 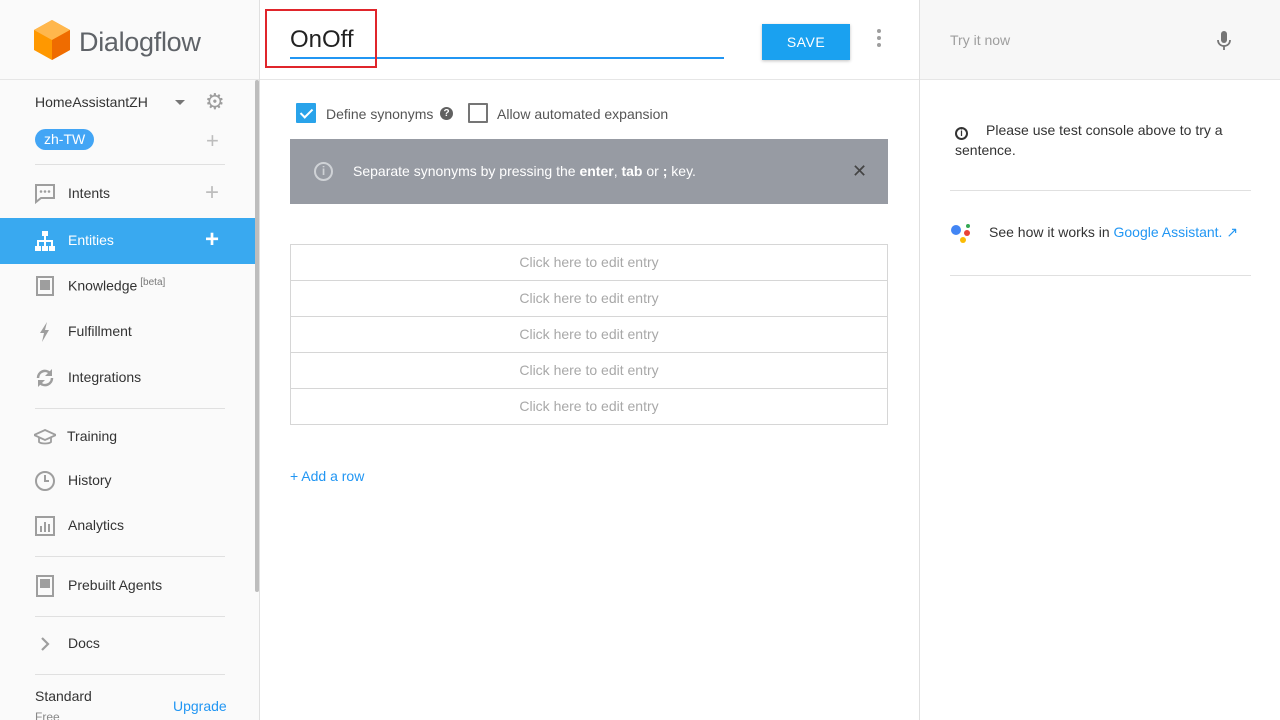 What do you see at coordinates (1051, 232) in the screenshot?
I see `google-assistant-prefix: See how it works in` at bounding box center [1051, 232].